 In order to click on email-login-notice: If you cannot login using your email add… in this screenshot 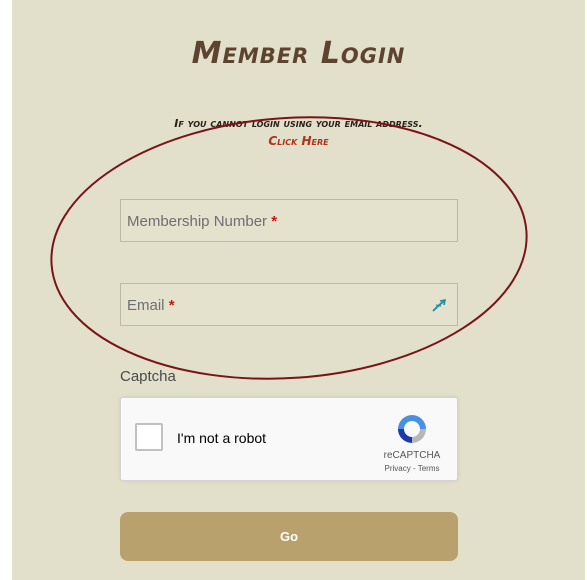, I will do `click(298, 123)`.